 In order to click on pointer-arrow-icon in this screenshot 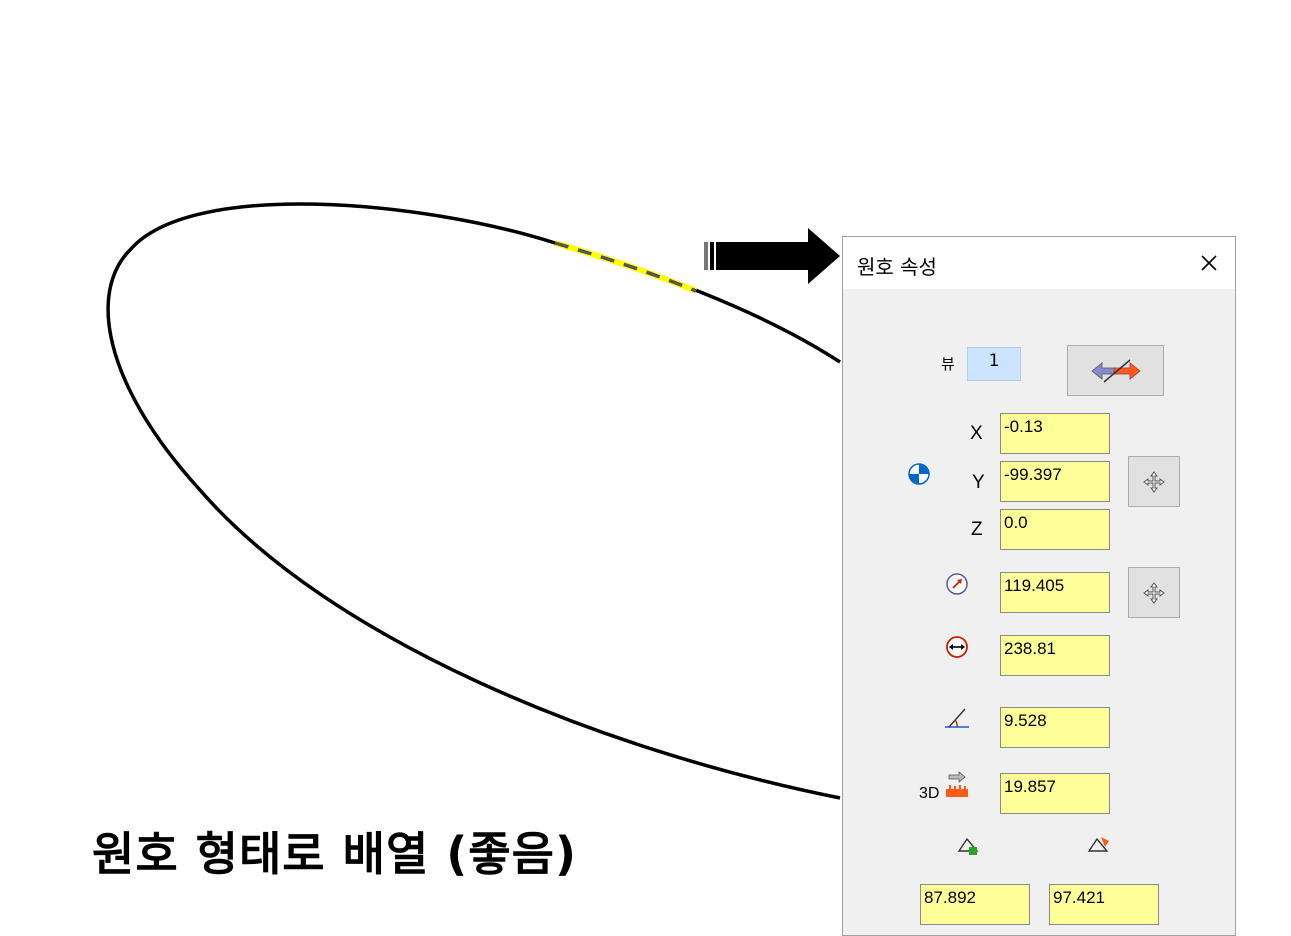, I will do `click(772, 256)`.